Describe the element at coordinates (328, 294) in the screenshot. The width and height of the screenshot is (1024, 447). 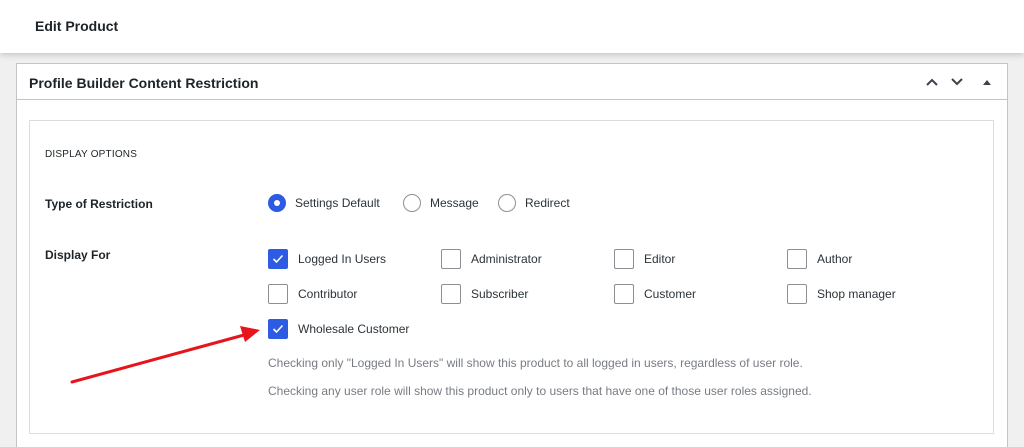
I see `checkbox-label: Contributor` at that location.